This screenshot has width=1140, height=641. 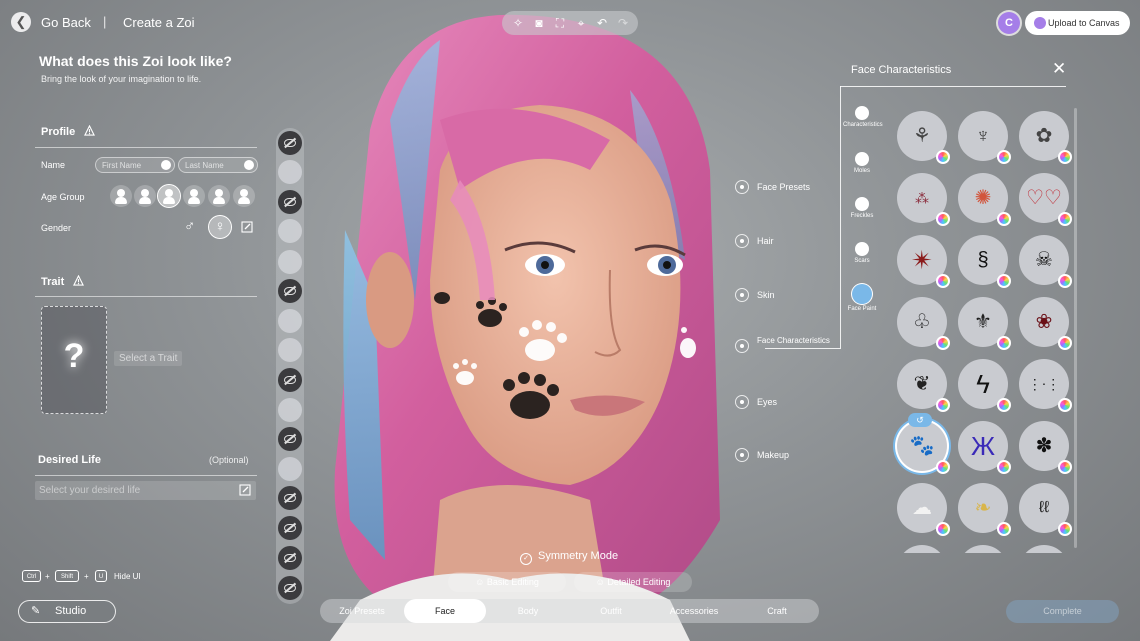 I want to click on zoom-frame-icon: ⛶, so click(x=560, y=23).